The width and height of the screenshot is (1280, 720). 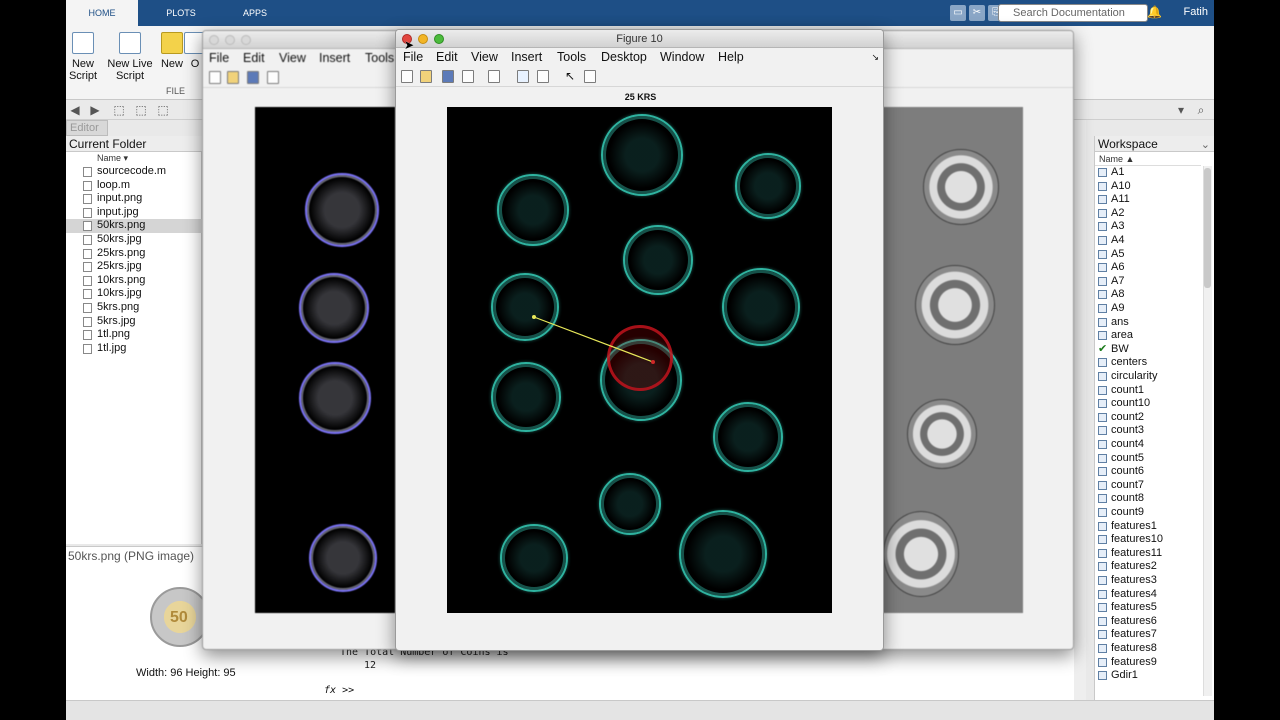 What do you see at coordinates (1148, 309) in the screenshot?
I see `table-row: A9` at bounding box center [1148, 309].